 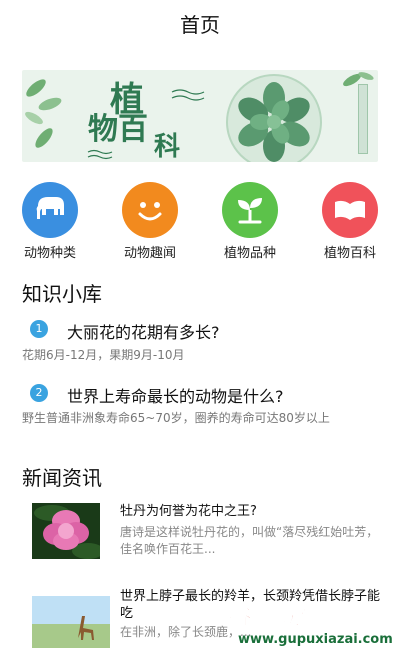 I want to click on nav-label: 植物百科, so click(x=349, y=253).